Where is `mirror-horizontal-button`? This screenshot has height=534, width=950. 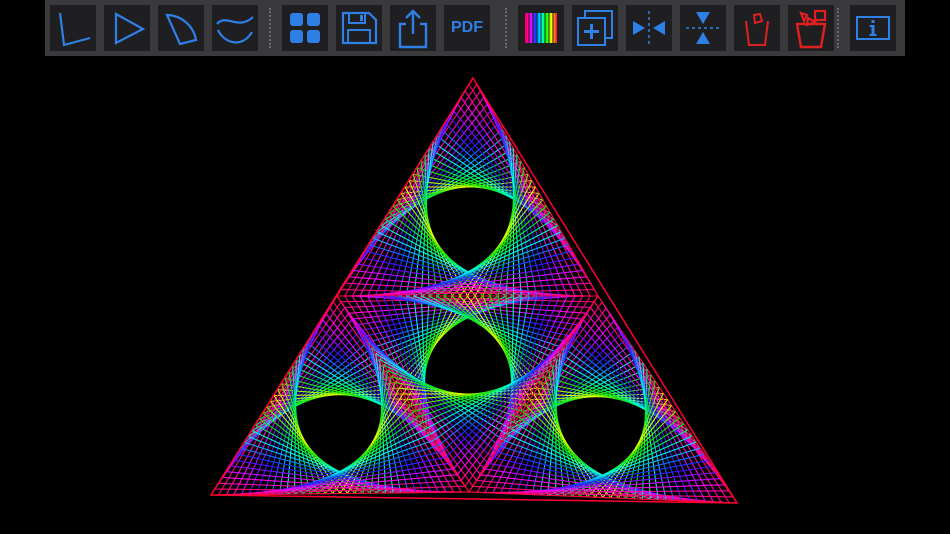 mirror-horizontal-button is located at coordinates (649, 28).